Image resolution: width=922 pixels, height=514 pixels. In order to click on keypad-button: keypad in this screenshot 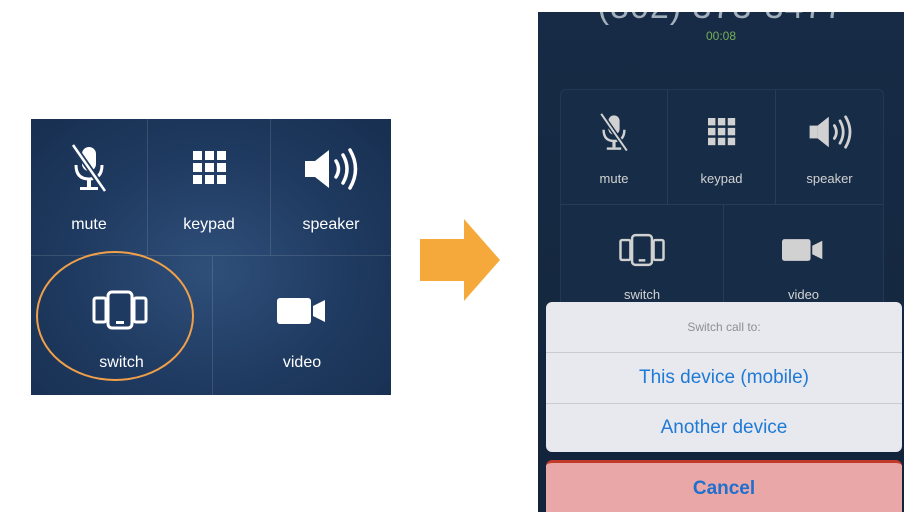, I will do `click(209, 187)`.